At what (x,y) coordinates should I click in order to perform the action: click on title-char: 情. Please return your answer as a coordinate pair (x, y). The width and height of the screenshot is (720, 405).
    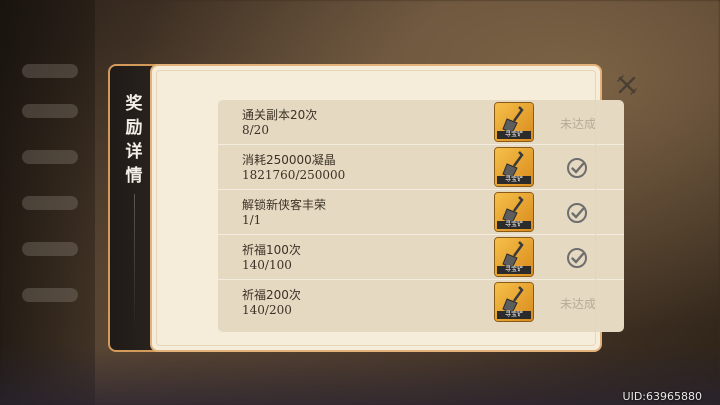
    Looking at the image, I should click on (134, 176).